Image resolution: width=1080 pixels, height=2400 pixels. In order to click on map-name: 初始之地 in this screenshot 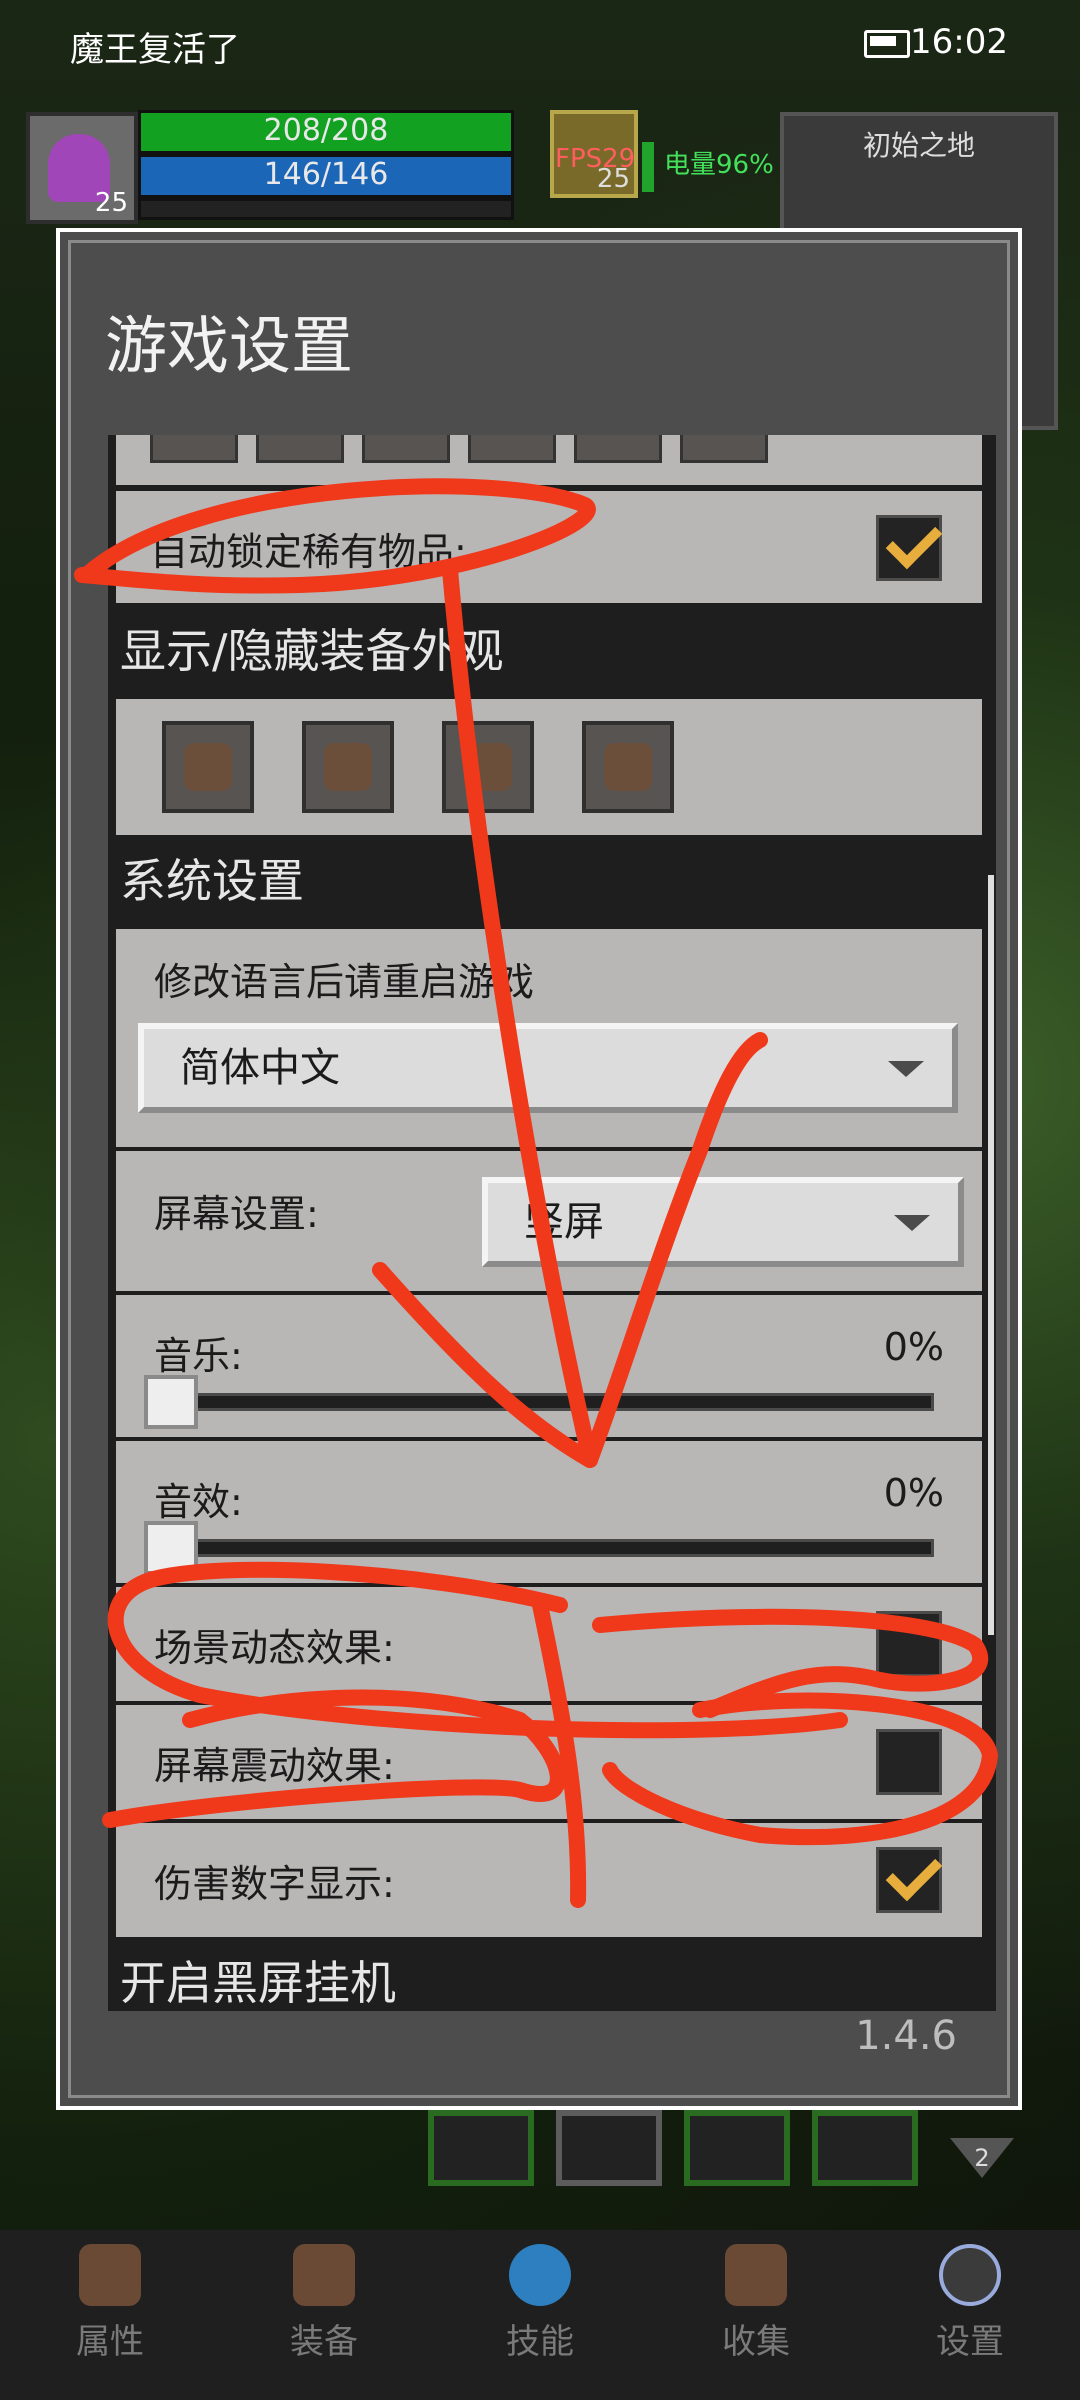, I will do `click(918, 145)`.